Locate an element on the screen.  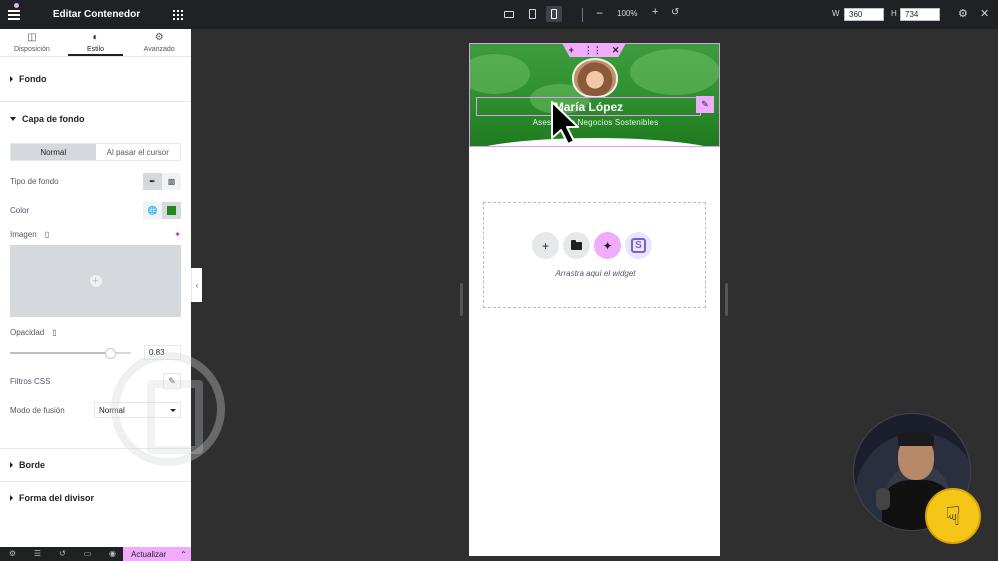
add-section-button: + is located at coordinates (545, 245).